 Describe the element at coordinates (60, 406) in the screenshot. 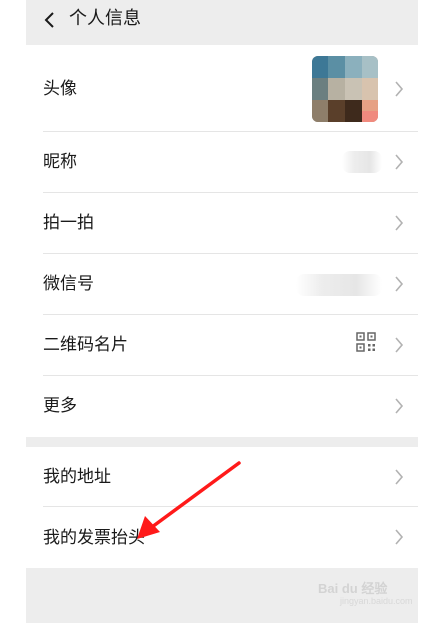

I see `row-more-label: 更多` at that location.